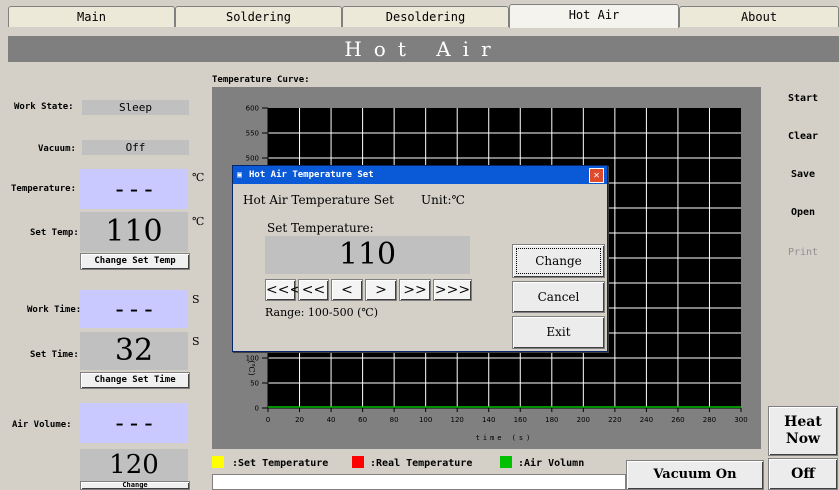 This screenshot has width=839, height=490. I want to click on window-icon: ▣, so click(239, 174).